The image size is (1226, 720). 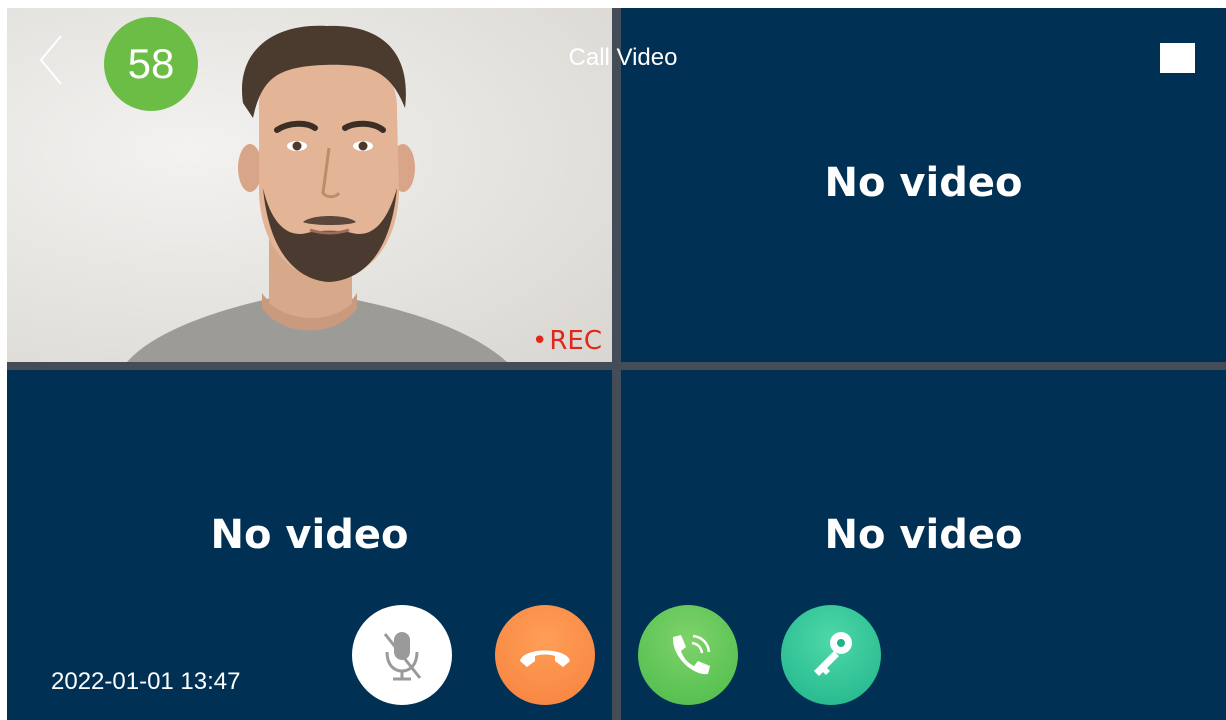 I want to click on page-title: Call Video, so click(x=623, y=57).